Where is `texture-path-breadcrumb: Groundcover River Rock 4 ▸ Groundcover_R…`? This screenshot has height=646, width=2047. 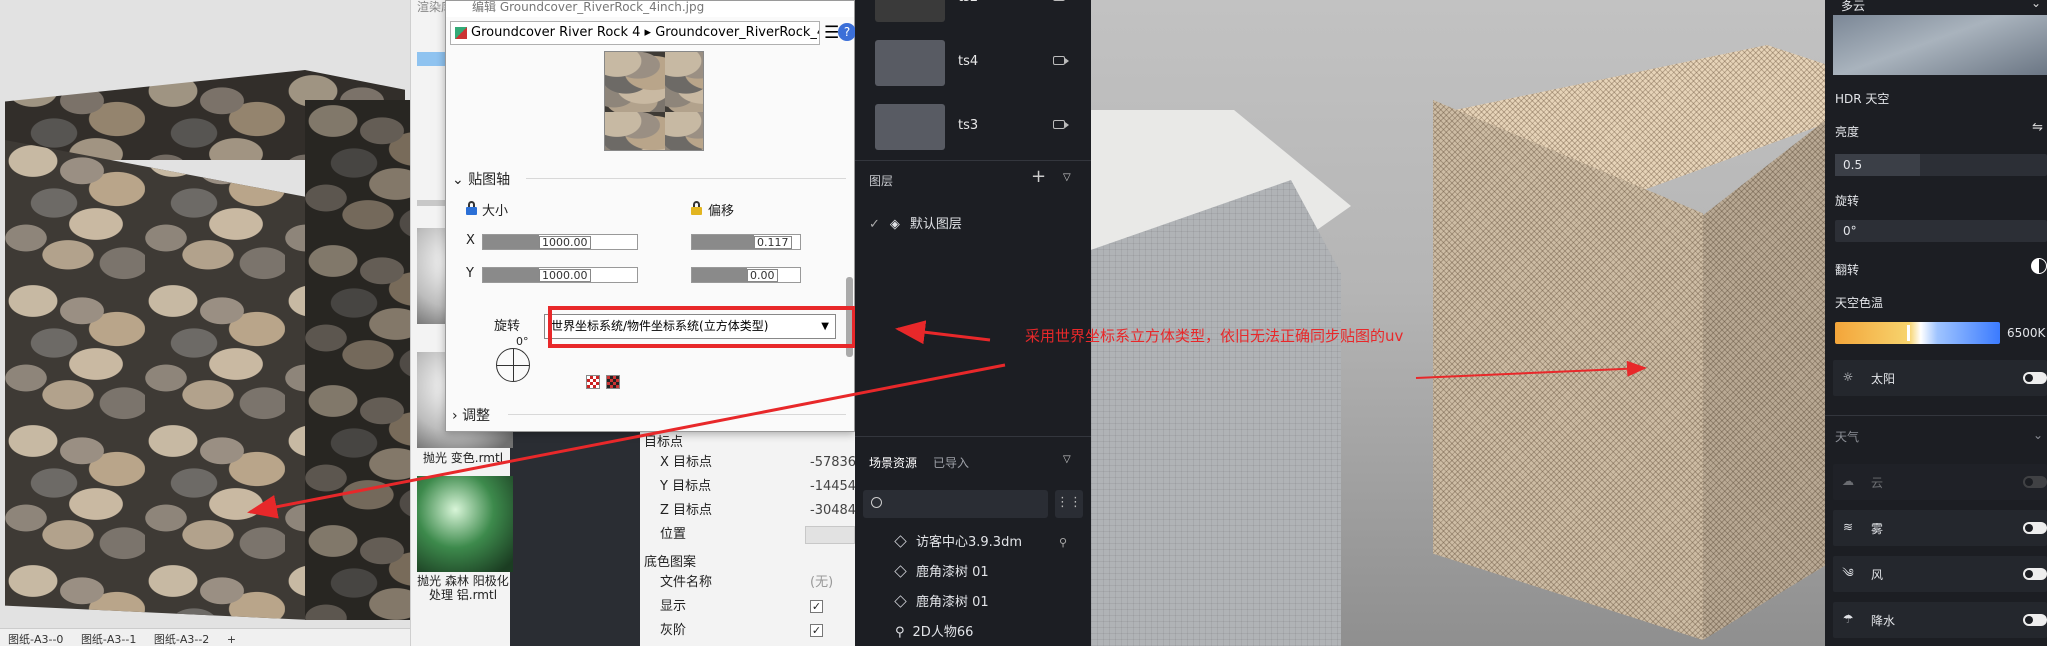
texture-path-breadcrumb: Groundcover River Rock 4 ▸ Groundcover_R… is located at coordinates (635, 33).